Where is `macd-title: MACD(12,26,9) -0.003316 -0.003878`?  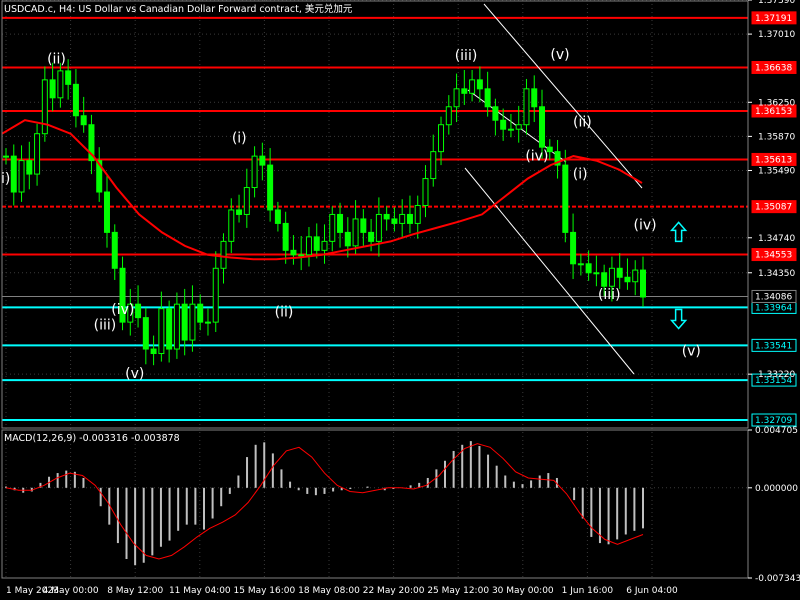 macd-title: MACD(12,26,9) -0.003316 -0.003878 is located at coordinates (92, 438).